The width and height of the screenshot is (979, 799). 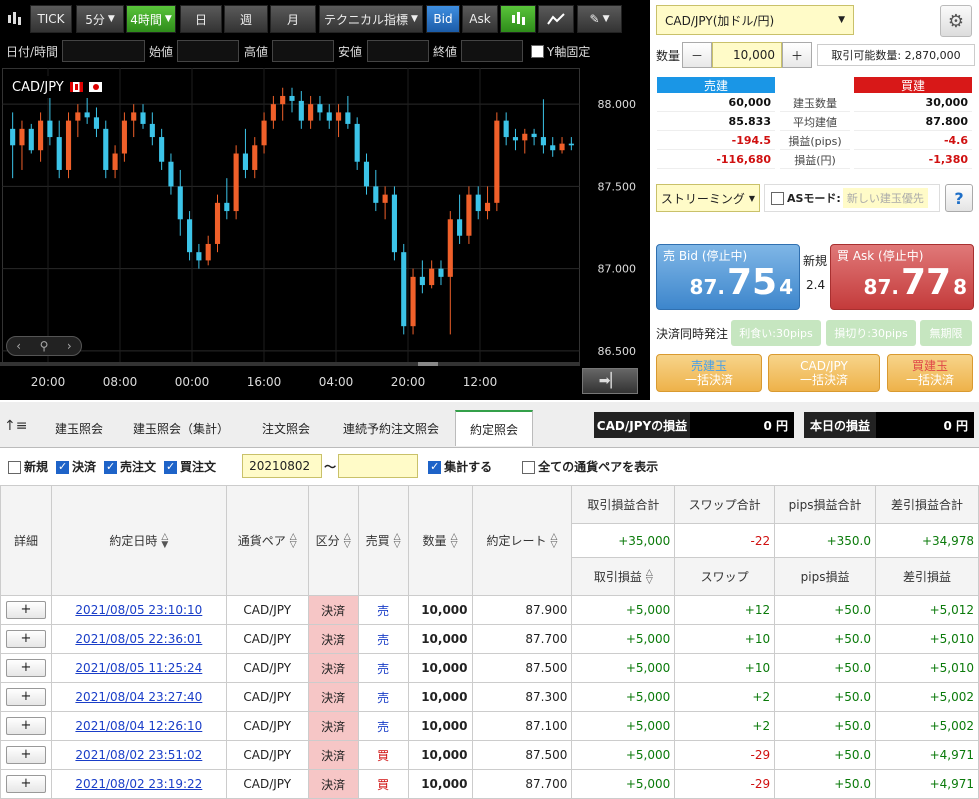 What do you see at coordinates (709, 373) in the screenshot?
I see `bulk-settle-sell-button: 売建玉 一括決済` at bounding box center [709, 373].